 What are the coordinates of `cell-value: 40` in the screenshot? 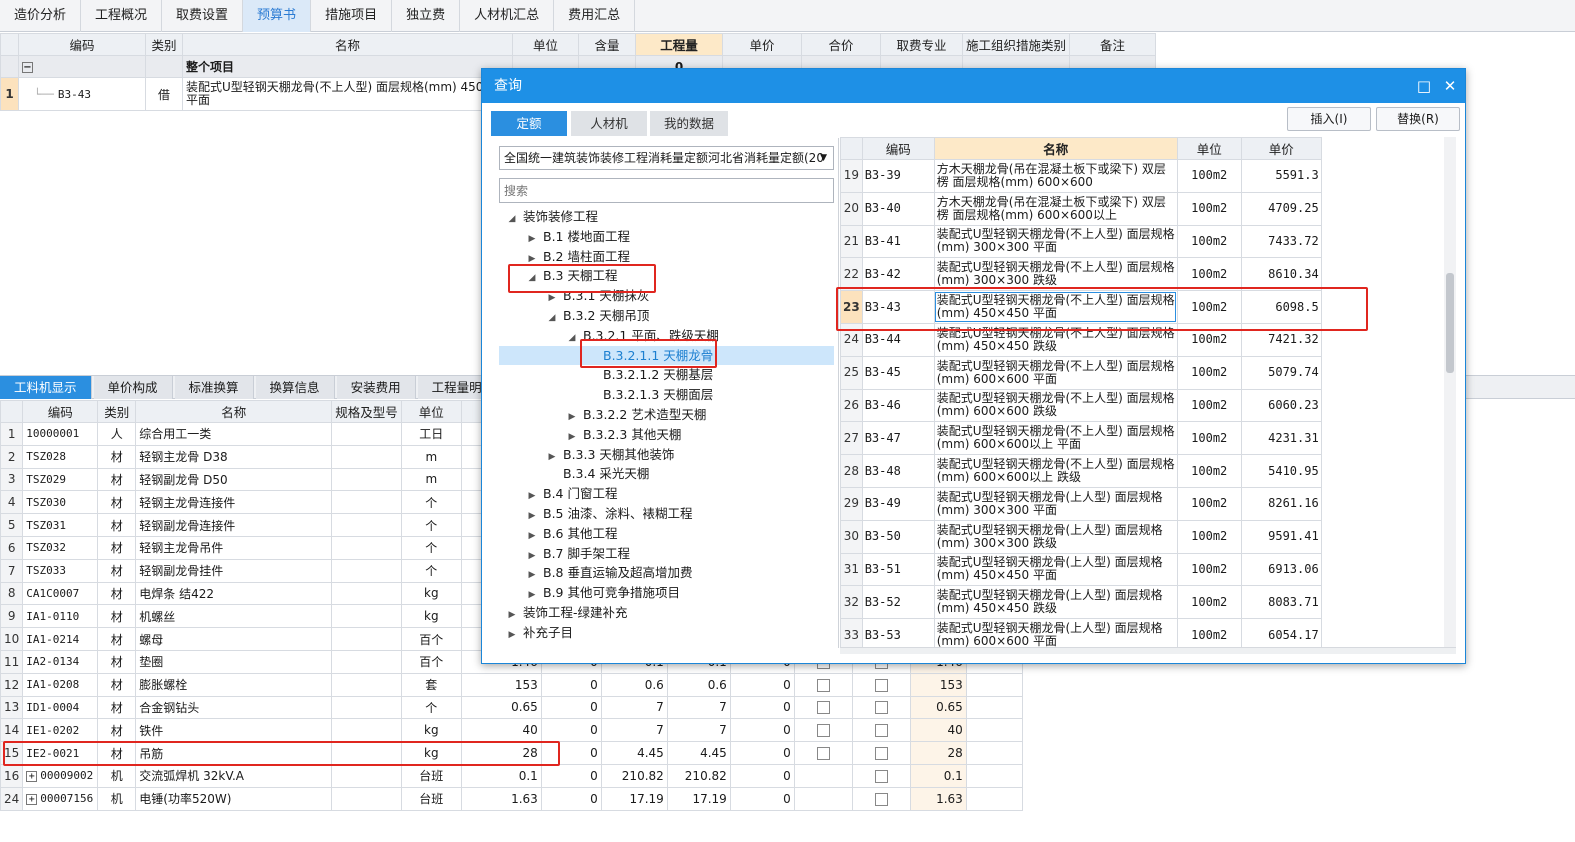 It's located at (501, 730).